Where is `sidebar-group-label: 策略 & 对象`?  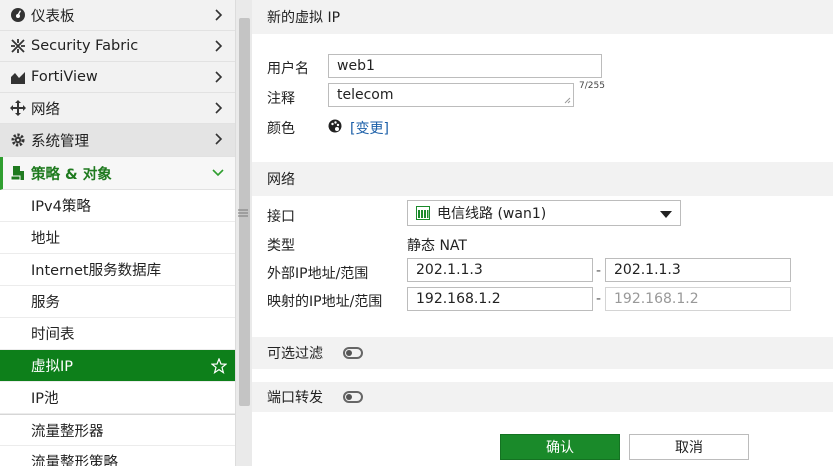
sidebar-group-label: 策略 & 对象 is located at coordinates (71, 174).